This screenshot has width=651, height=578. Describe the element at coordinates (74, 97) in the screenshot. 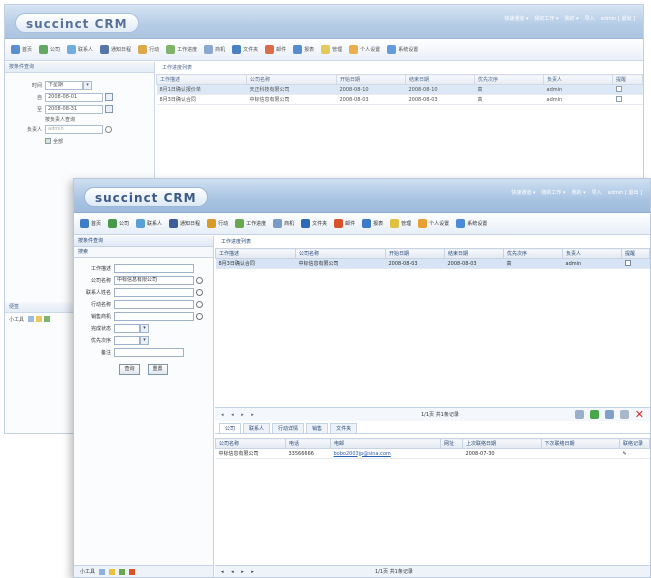

I see `from-date-input: 2008-08-01` at that location.